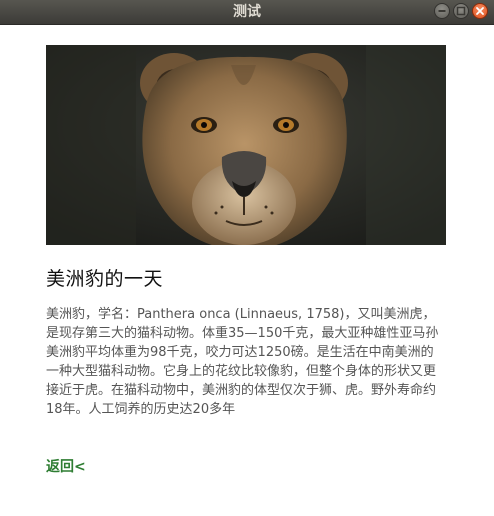 The height and width of the screenshot is (516, 494). I want to click on minimize-icon, so click(442, 11).